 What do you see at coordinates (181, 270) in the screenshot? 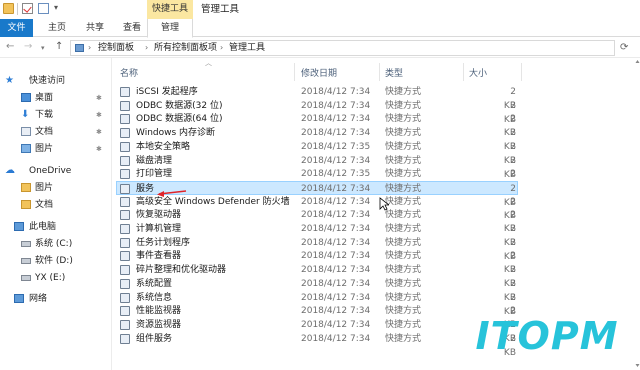
I see `file-name: 碎片整理和优化驱动器` at bounding box center [181, 270].